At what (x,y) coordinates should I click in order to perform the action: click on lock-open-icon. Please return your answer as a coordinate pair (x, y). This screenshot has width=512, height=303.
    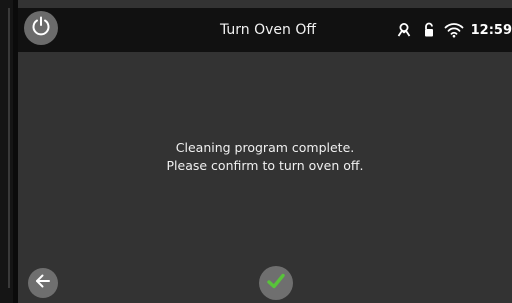
    Looking at the image, I should click on (429, 30).